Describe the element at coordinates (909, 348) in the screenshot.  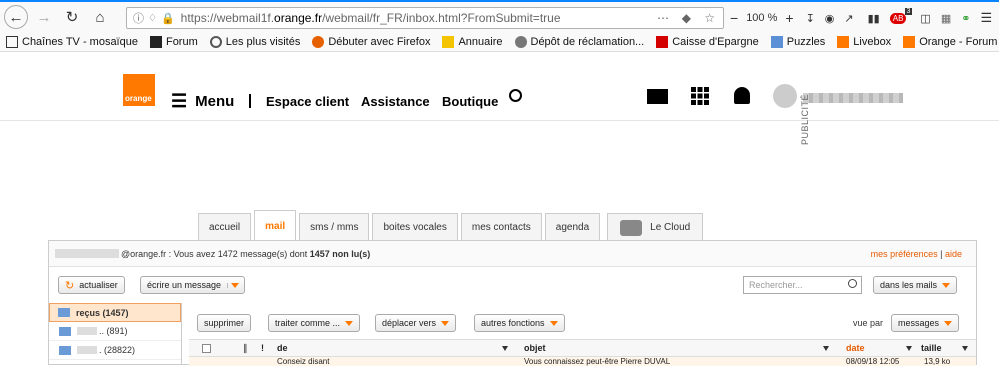
I see `sort-date-icon` at that location.